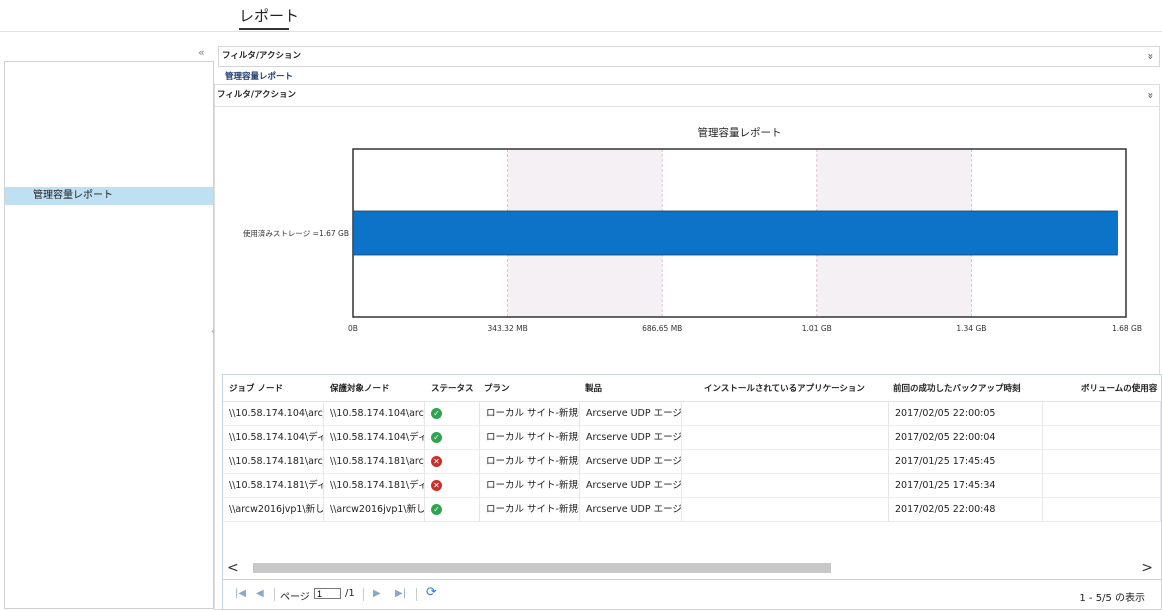  Describe the element at coordinates (374, 437) in the screenshot. I see `cell-protected-node: \\10.58.174.104\ディ|` at that location.